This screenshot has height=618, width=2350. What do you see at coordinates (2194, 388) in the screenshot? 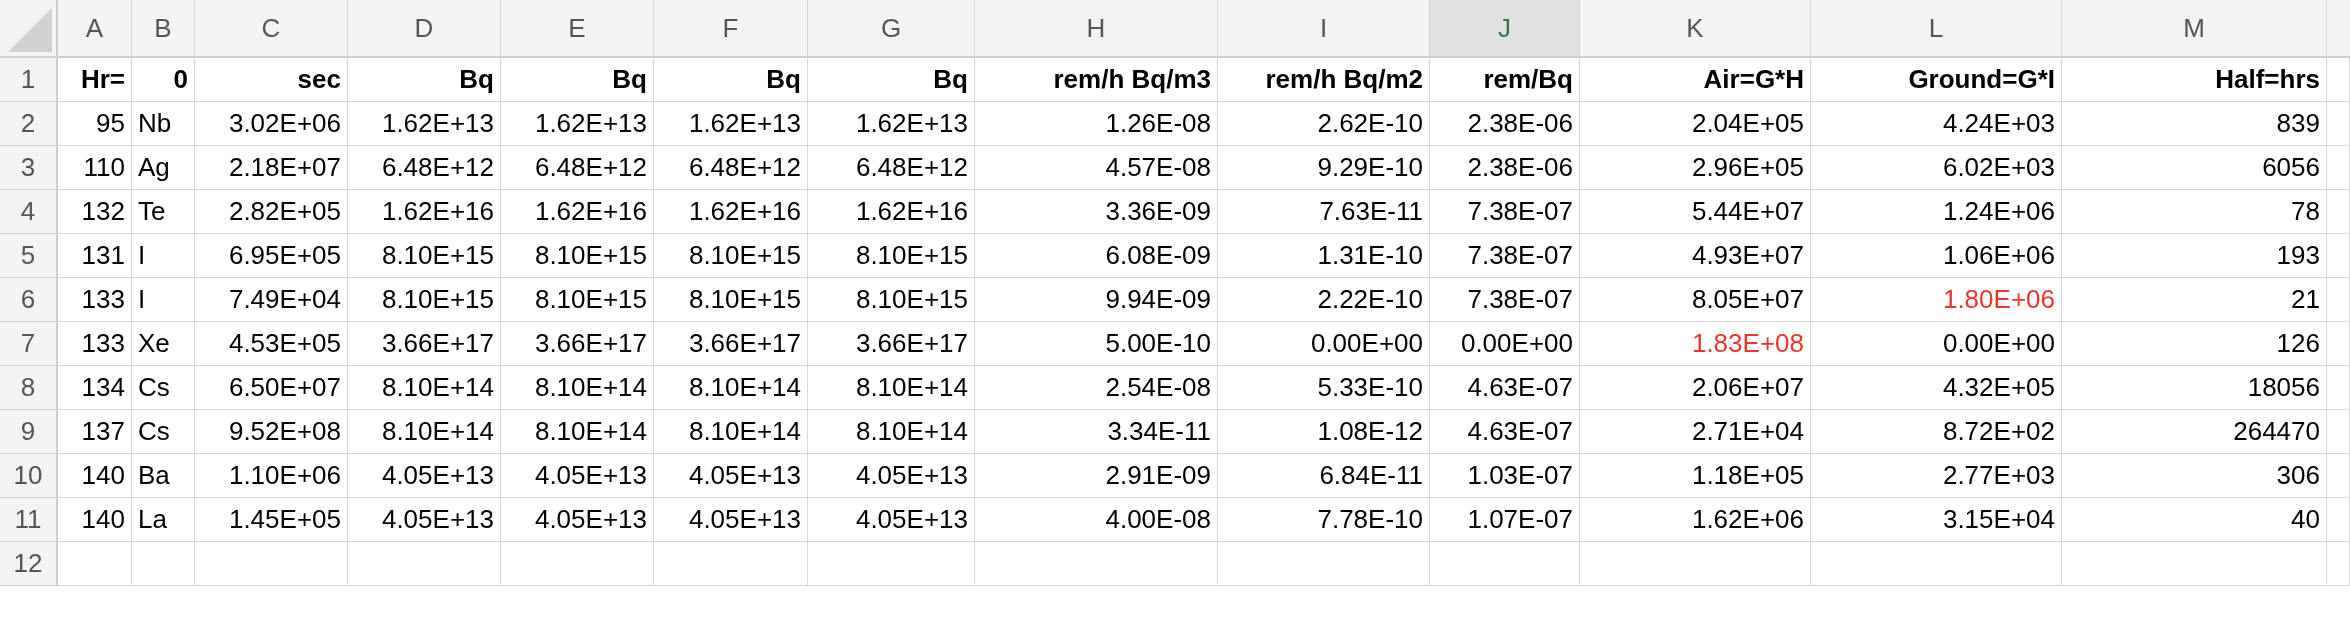
I see `table-cell: 18056` at bounding box center [2194, 388].